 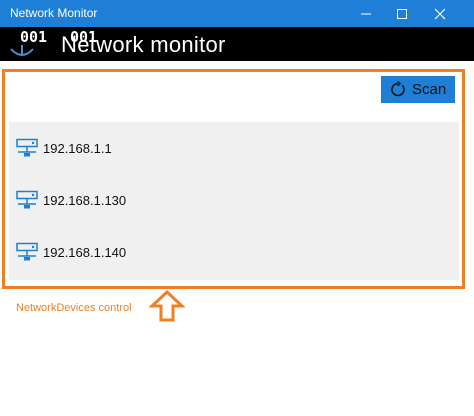 I want to click on arrow-up-icon, so click(x=167, y=306).